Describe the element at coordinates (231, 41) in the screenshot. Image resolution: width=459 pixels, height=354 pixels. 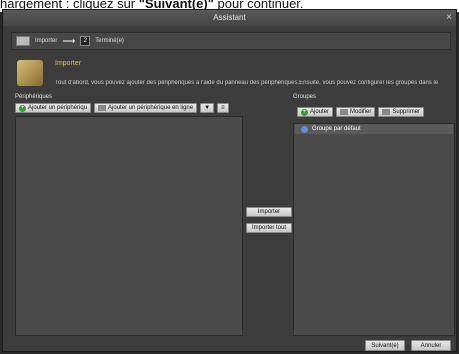
I see `step-indicator: Importer ⟶ 2 Terminé(e)` at that location.